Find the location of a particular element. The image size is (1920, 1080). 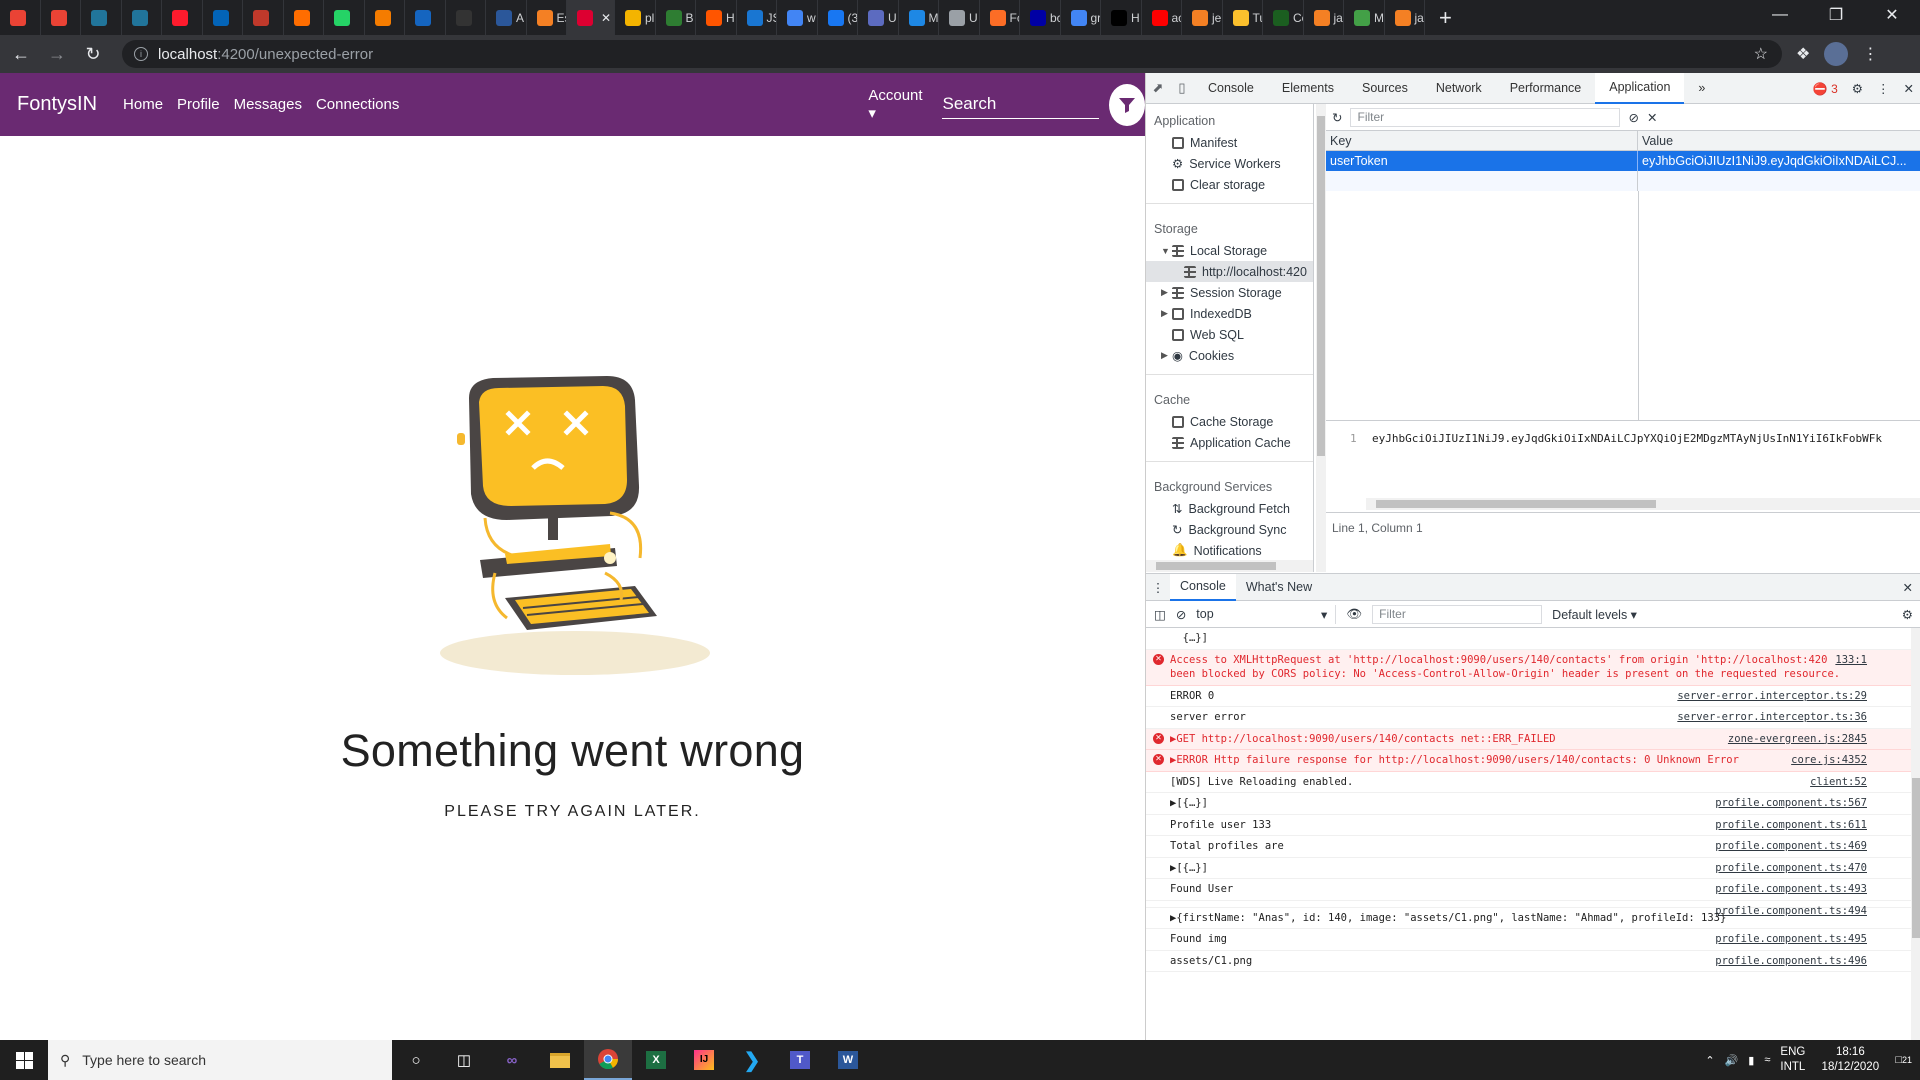

browser-tab: M is located at coordinates (919, 17).